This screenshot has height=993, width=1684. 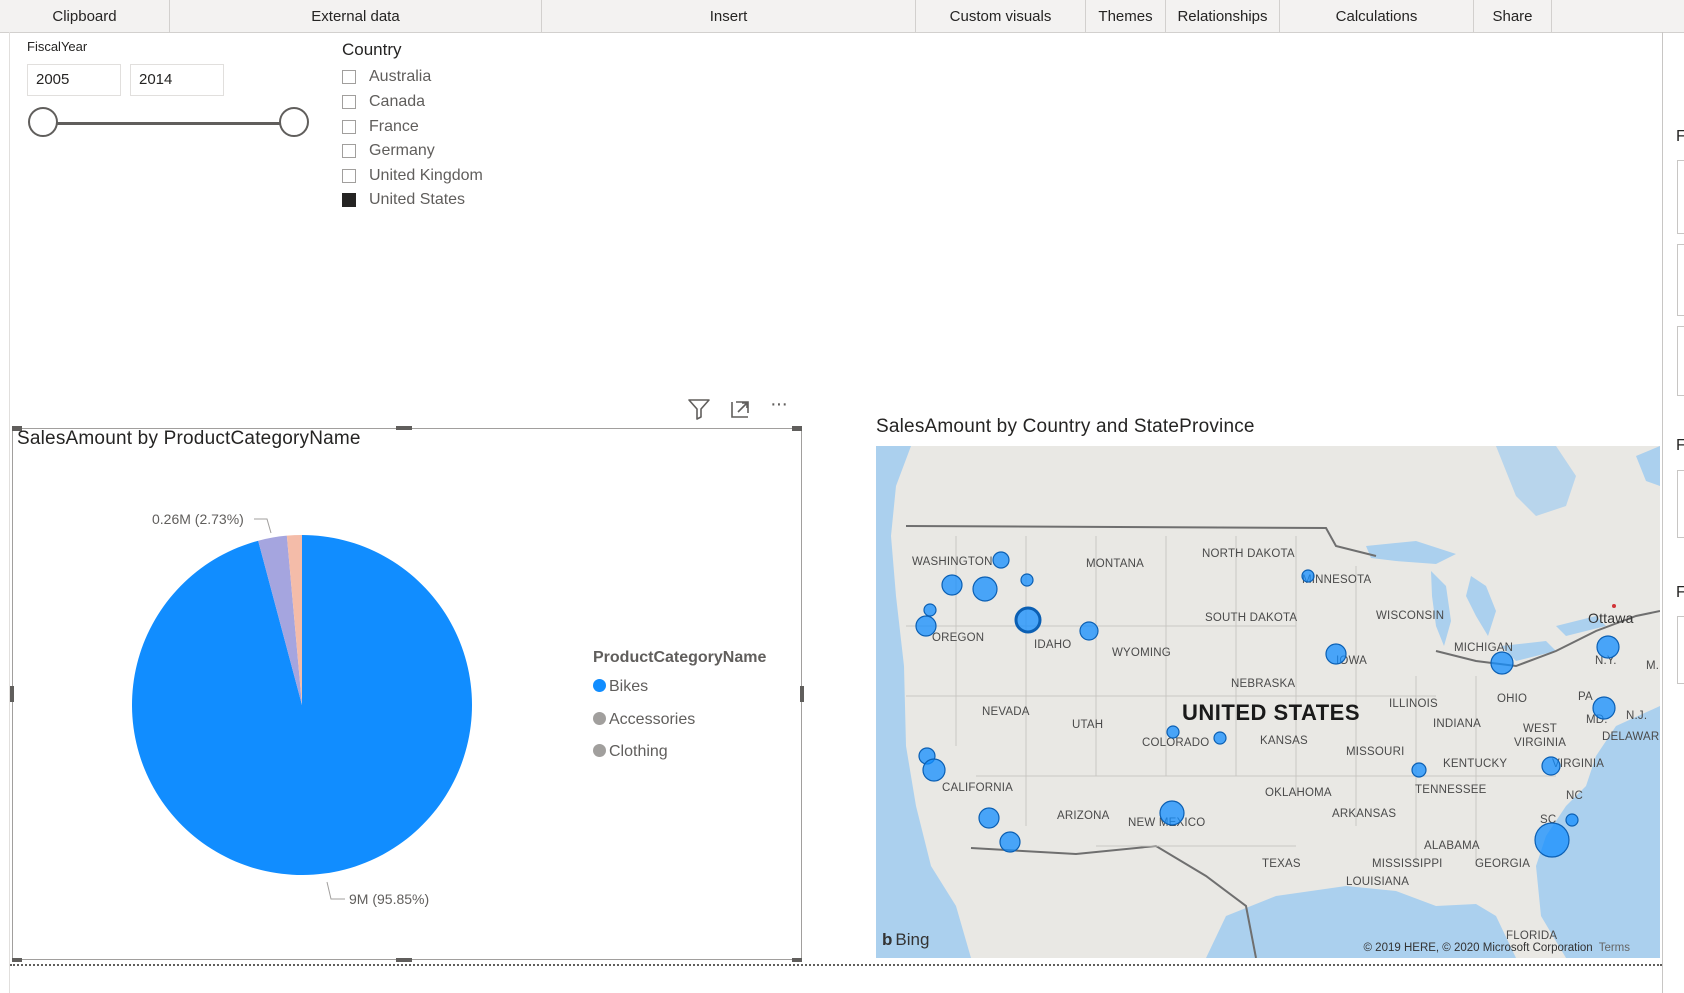 I want to click on map-capital-marker, so click(x=1614, y=606).